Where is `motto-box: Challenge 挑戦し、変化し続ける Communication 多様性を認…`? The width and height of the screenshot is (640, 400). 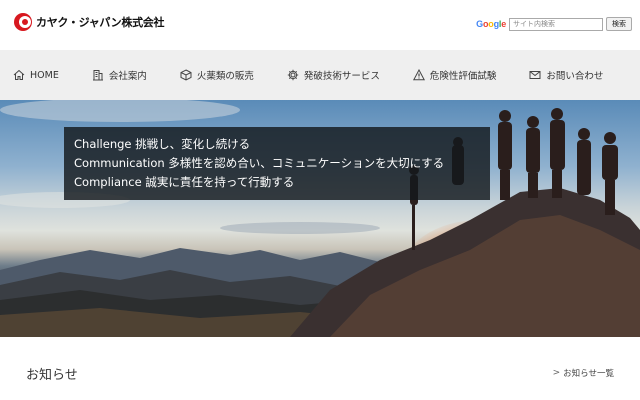 motto-box: Challenge 挑戦し、変化し続ける Communication 多様性を認… is located at coordinates (277, 163).